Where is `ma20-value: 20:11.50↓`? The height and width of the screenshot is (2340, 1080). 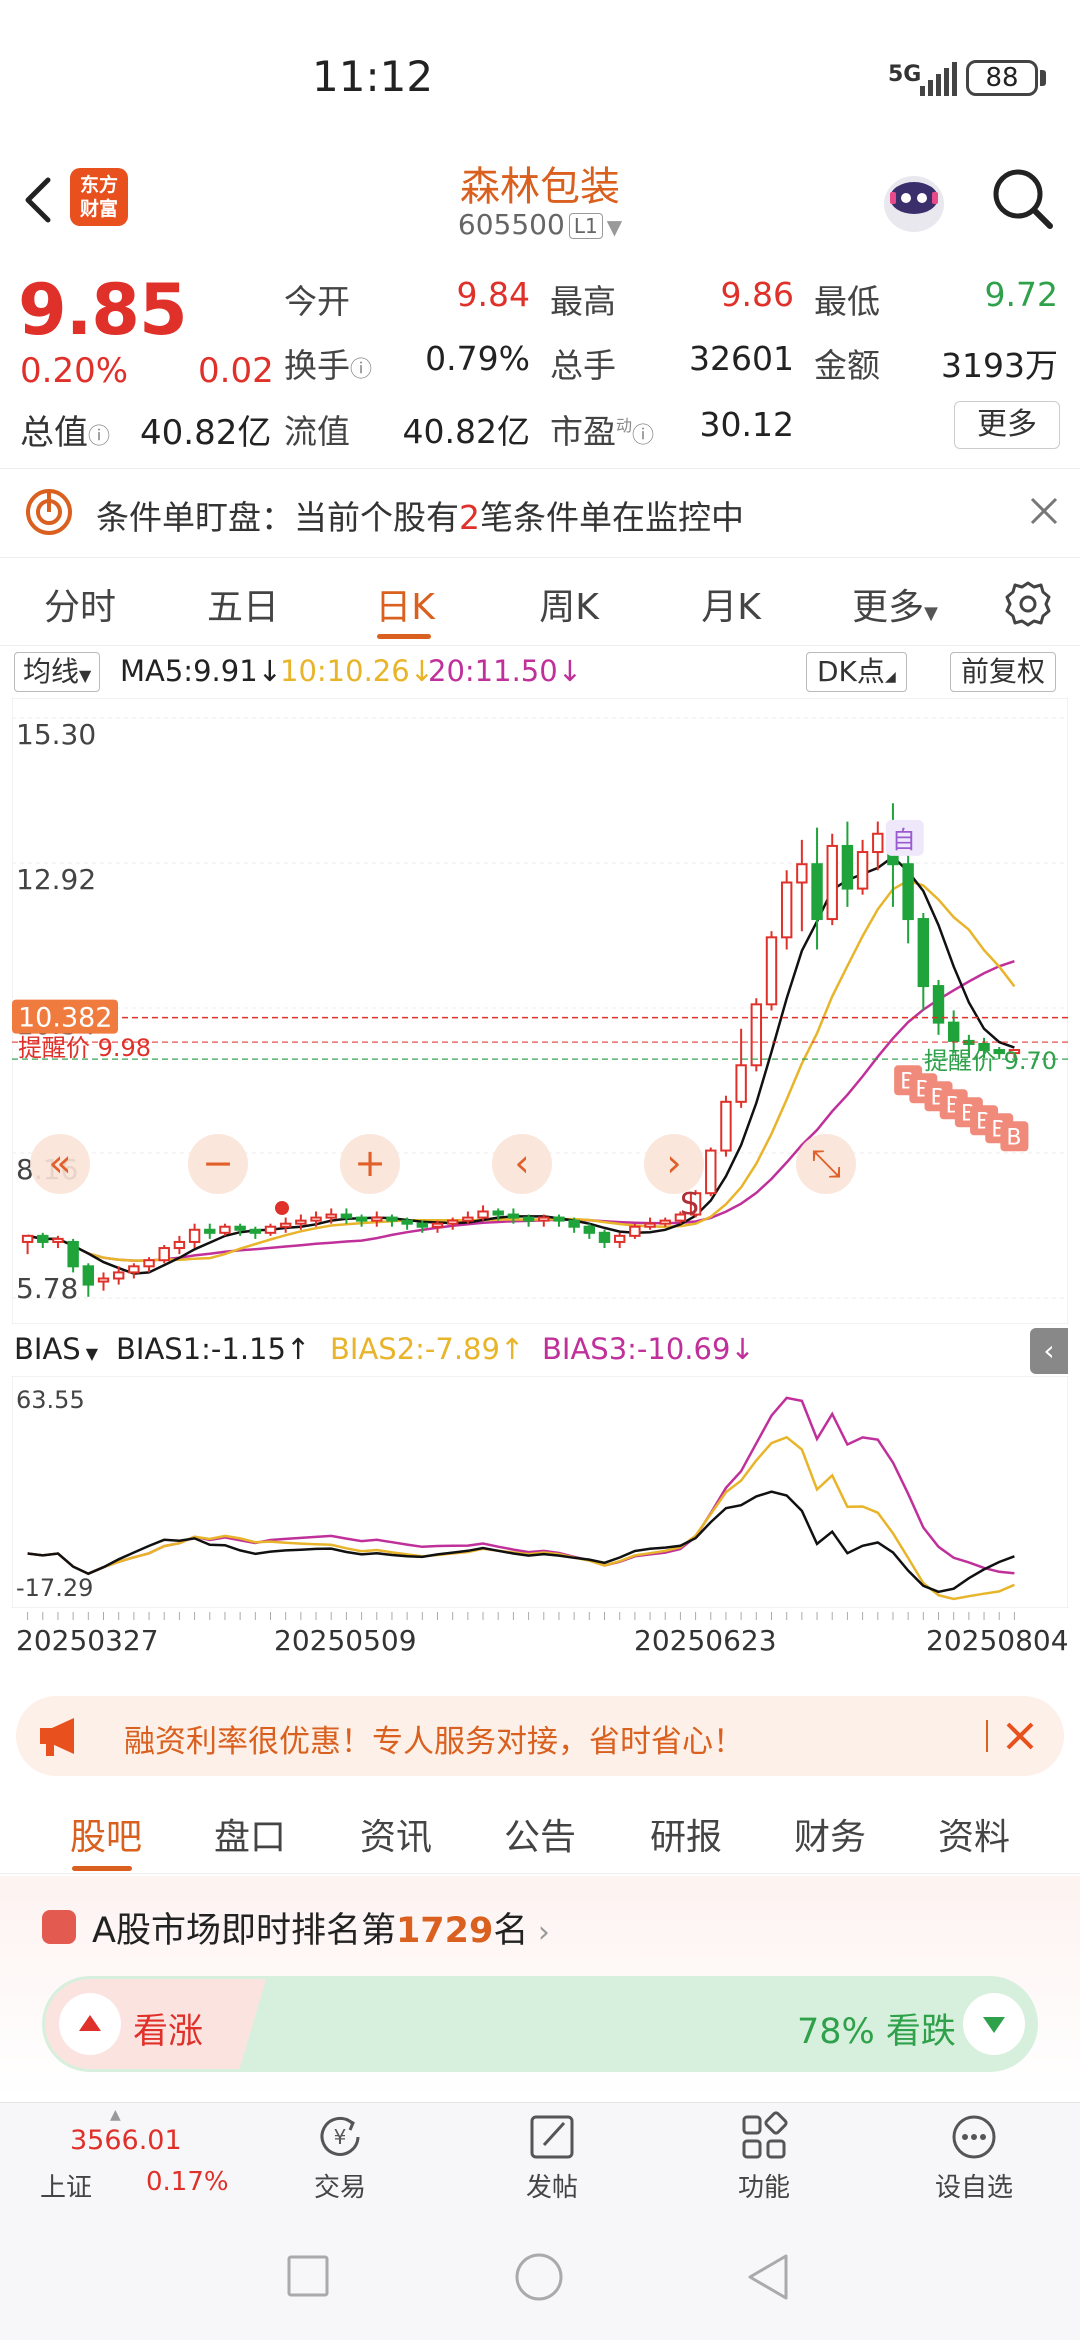 ma20-value: 20:11.50↓ is located at coordinates (505, 671).